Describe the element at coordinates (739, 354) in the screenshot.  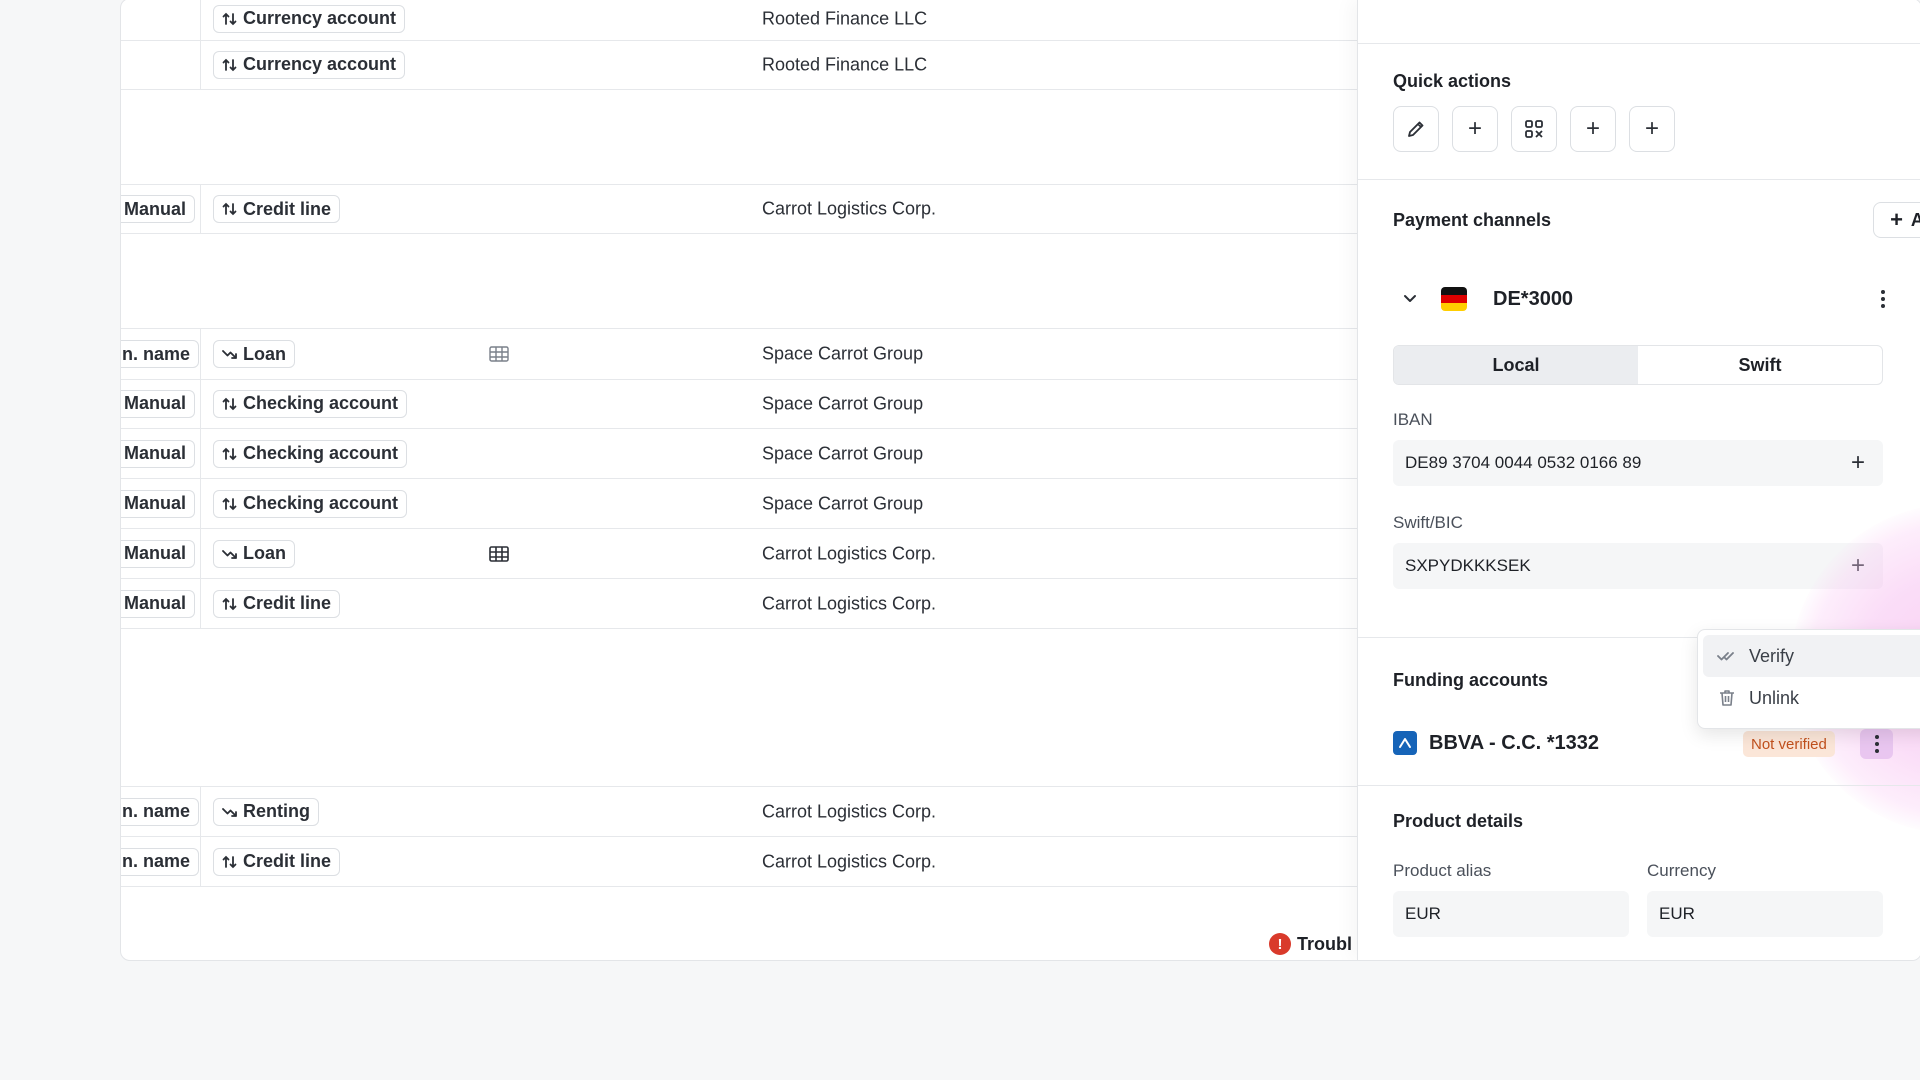
I see `table-row: n. name Loan Space Carrot Group` at that location.